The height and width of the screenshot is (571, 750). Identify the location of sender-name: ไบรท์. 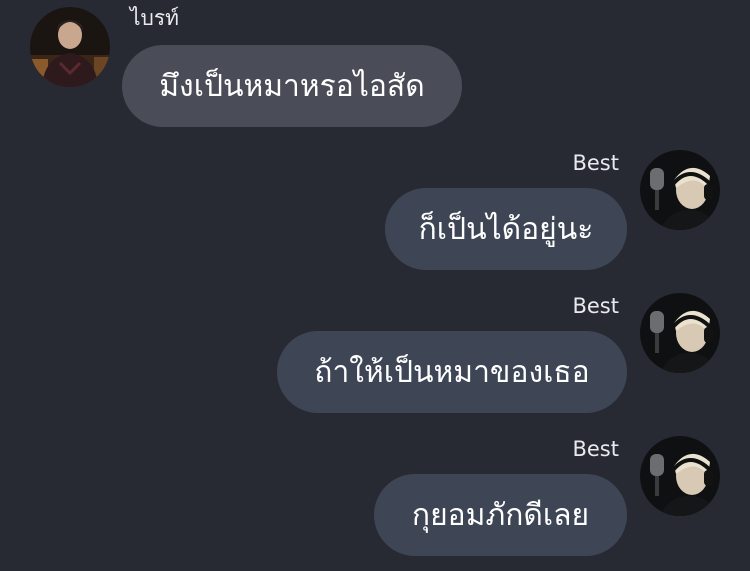
(155, 18).